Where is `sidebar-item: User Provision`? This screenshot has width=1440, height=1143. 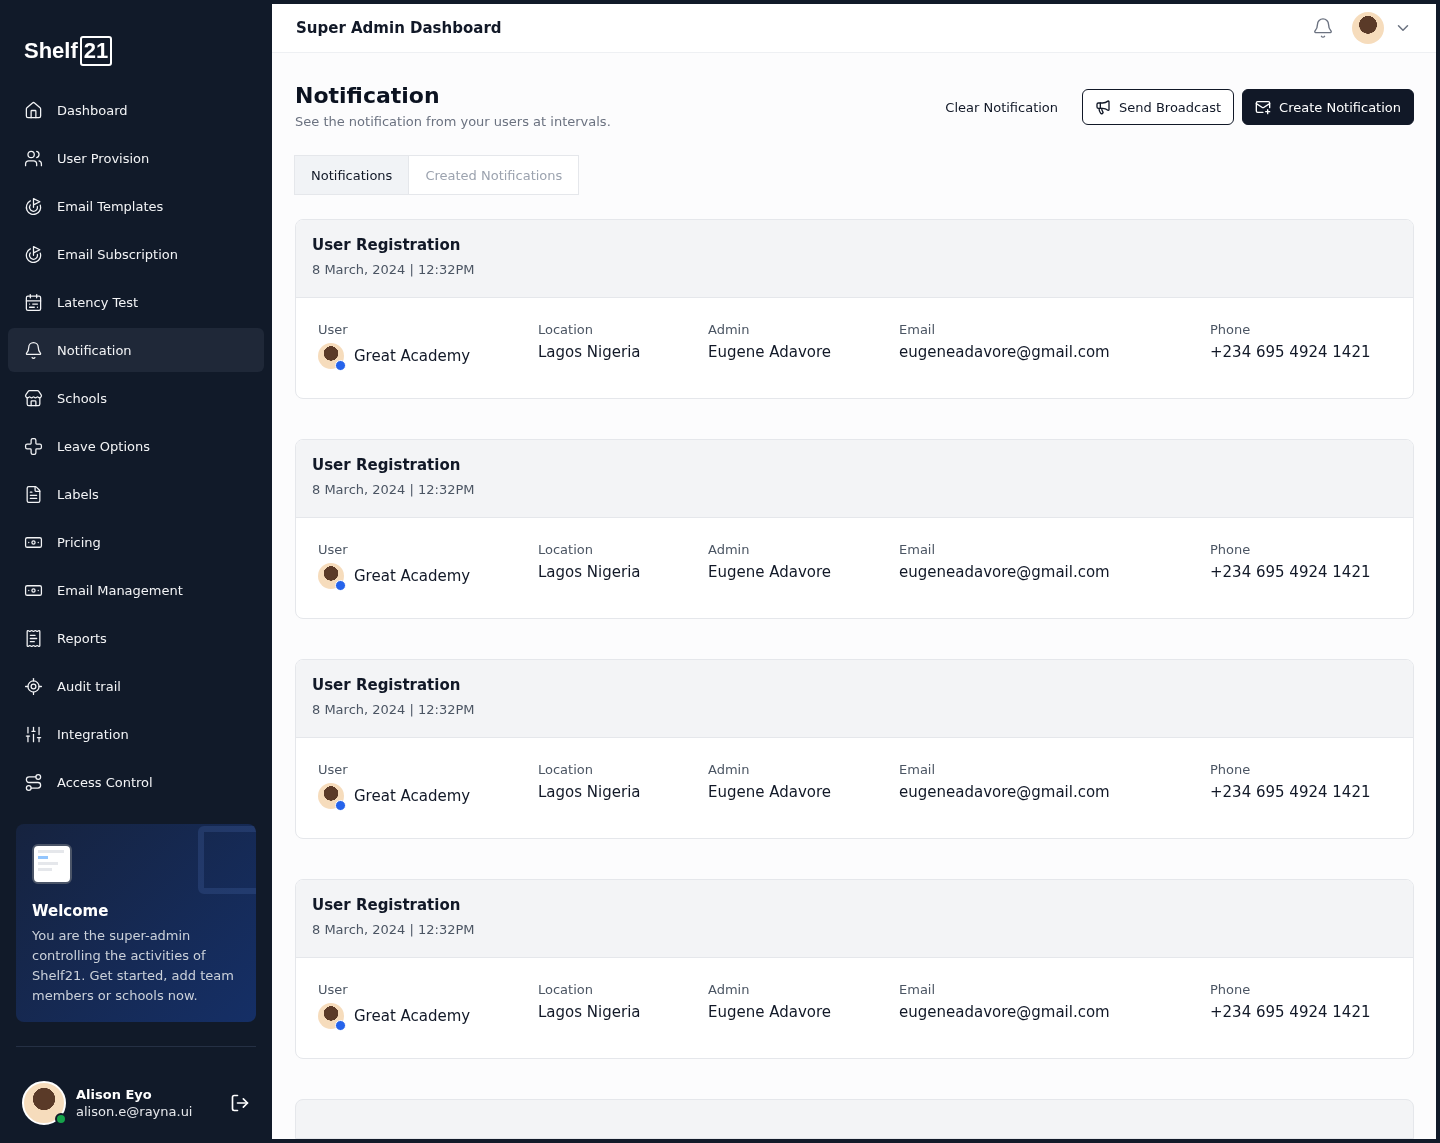 sidebar-item: User Provision is located at coordinates (136, 158).